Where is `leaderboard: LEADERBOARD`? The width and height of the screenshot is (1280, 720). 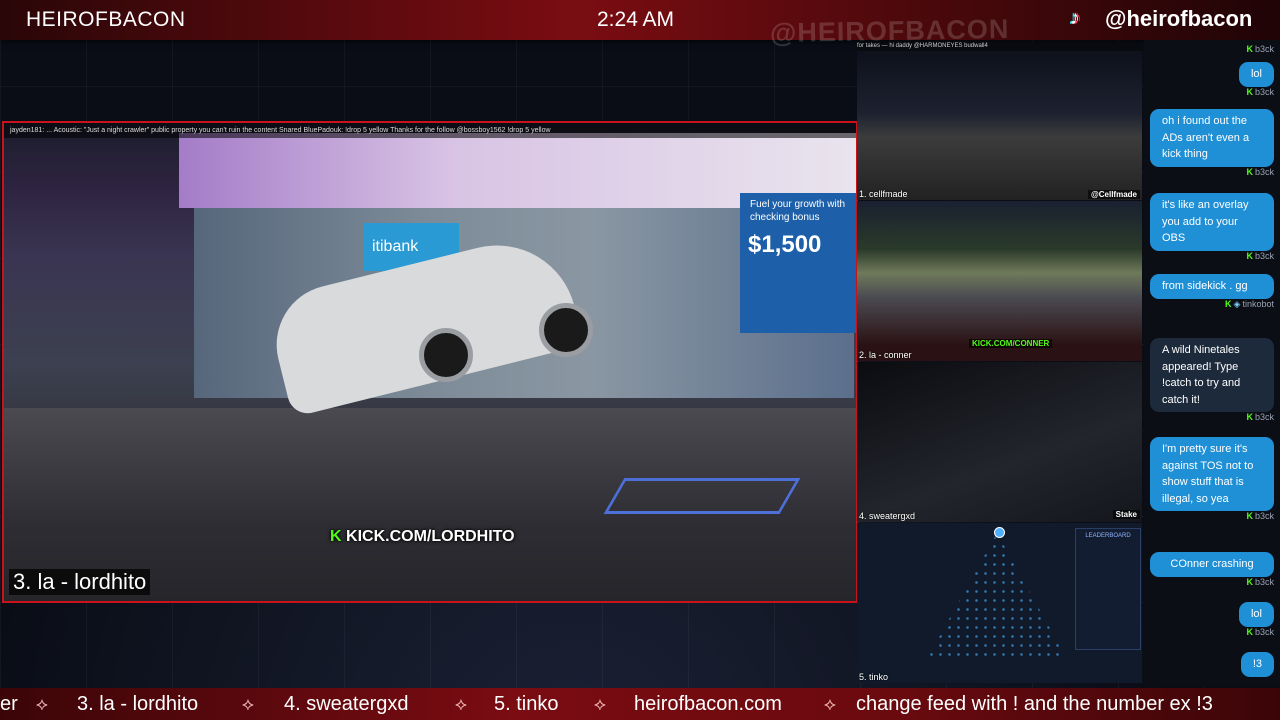 leaderboard: LEADERBOARD is located at coordinates (1108, 589).